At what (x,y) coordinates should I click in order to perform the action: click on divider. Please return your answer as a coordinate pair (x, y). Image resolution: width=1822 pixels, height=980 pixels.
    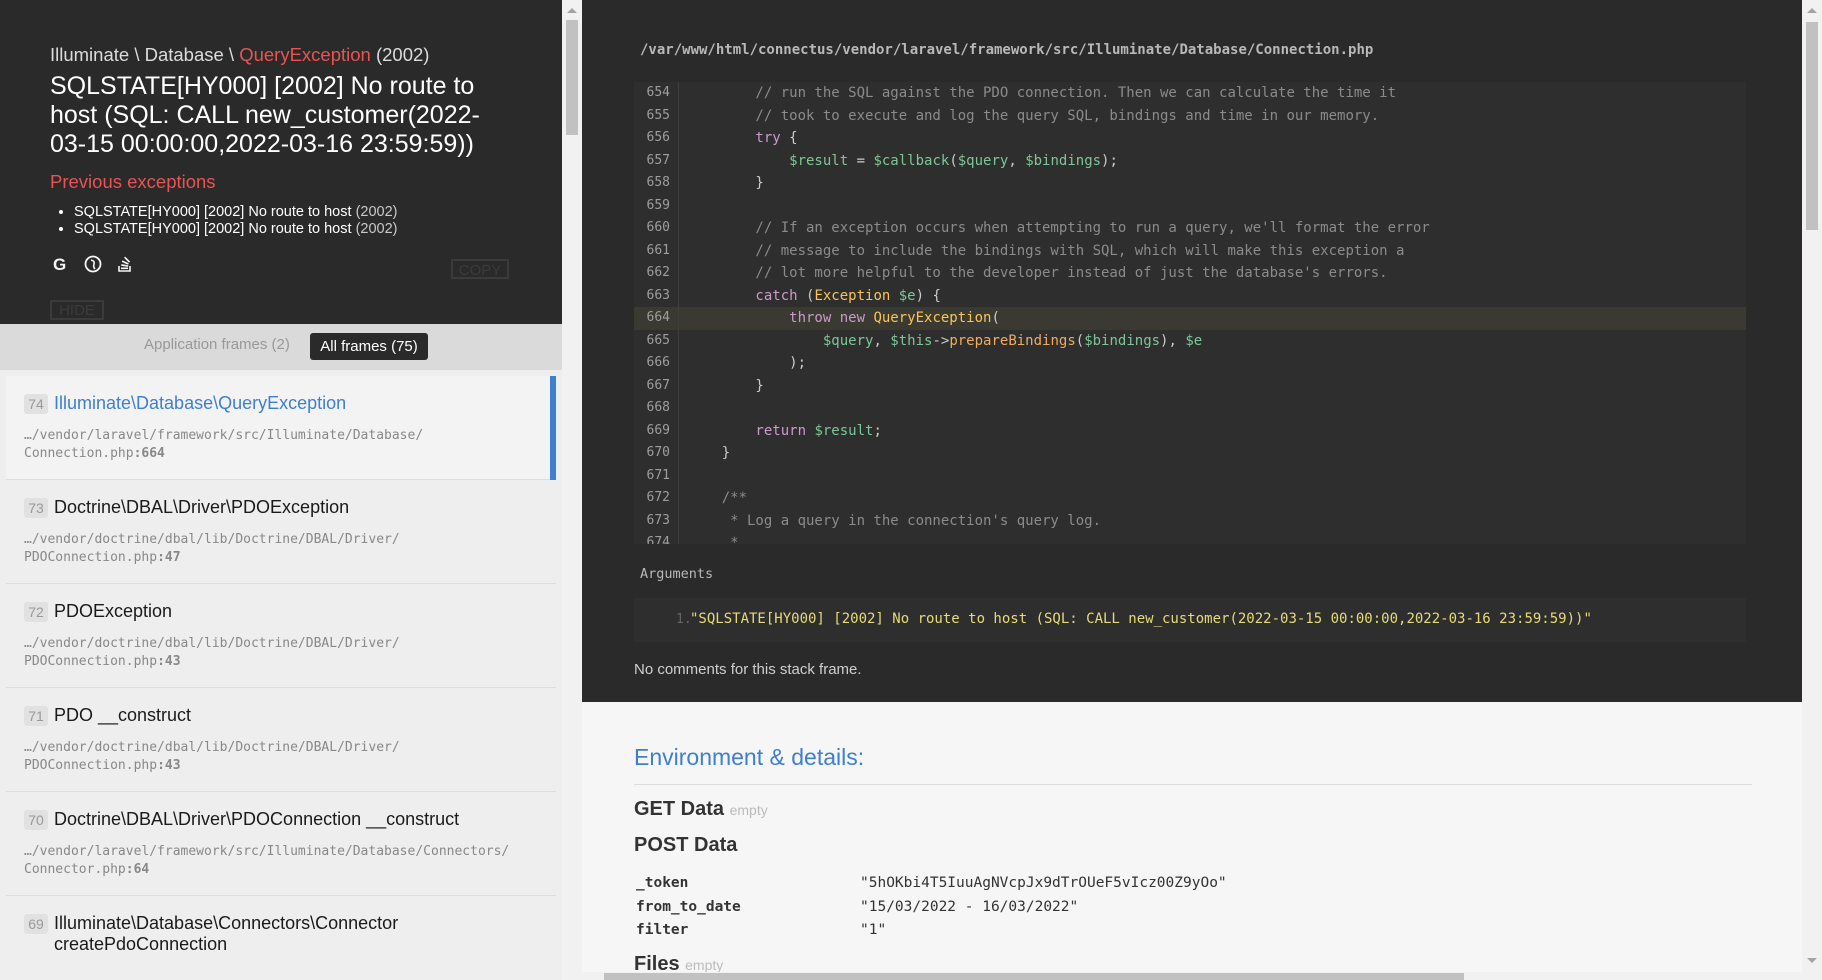
    Looking at the image, I should click on (1193, 784).